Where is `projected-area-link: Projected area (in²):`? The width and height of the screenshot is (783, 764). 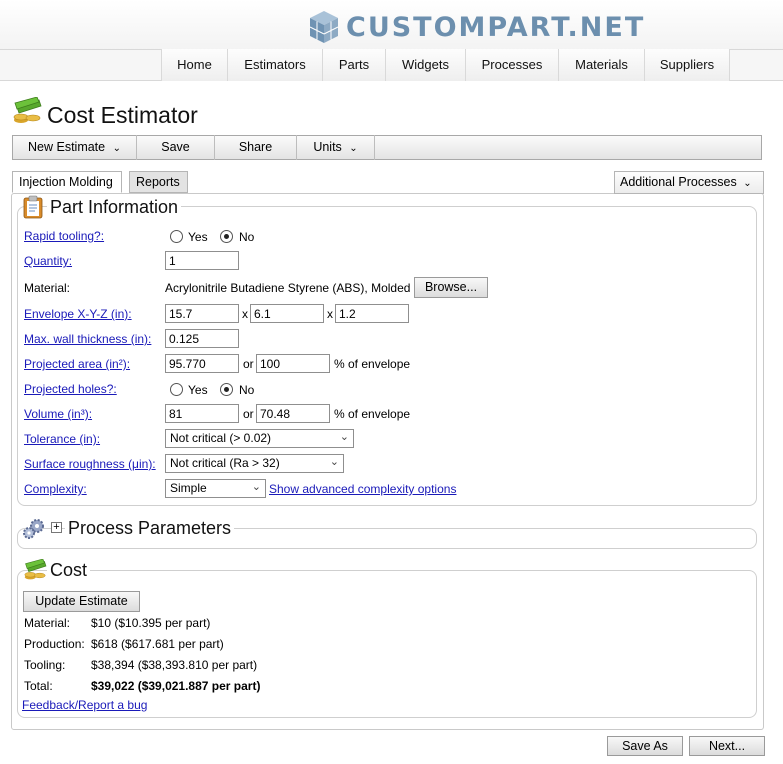 projected-area-link: Projected area (in²): is located at coordinates (77, 364).